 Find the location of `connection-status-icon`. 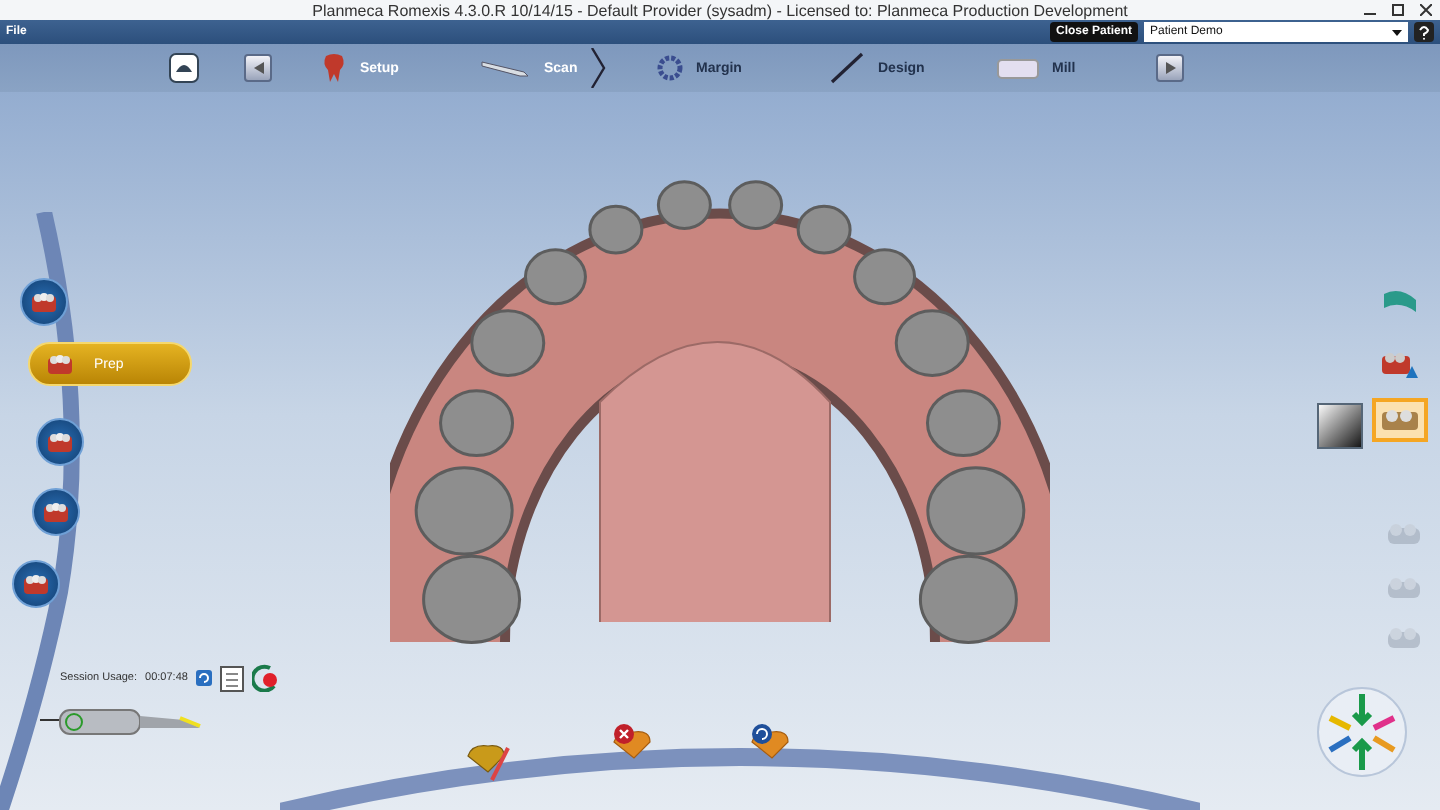

connection-status-icon is located at coordinates (265, 678).